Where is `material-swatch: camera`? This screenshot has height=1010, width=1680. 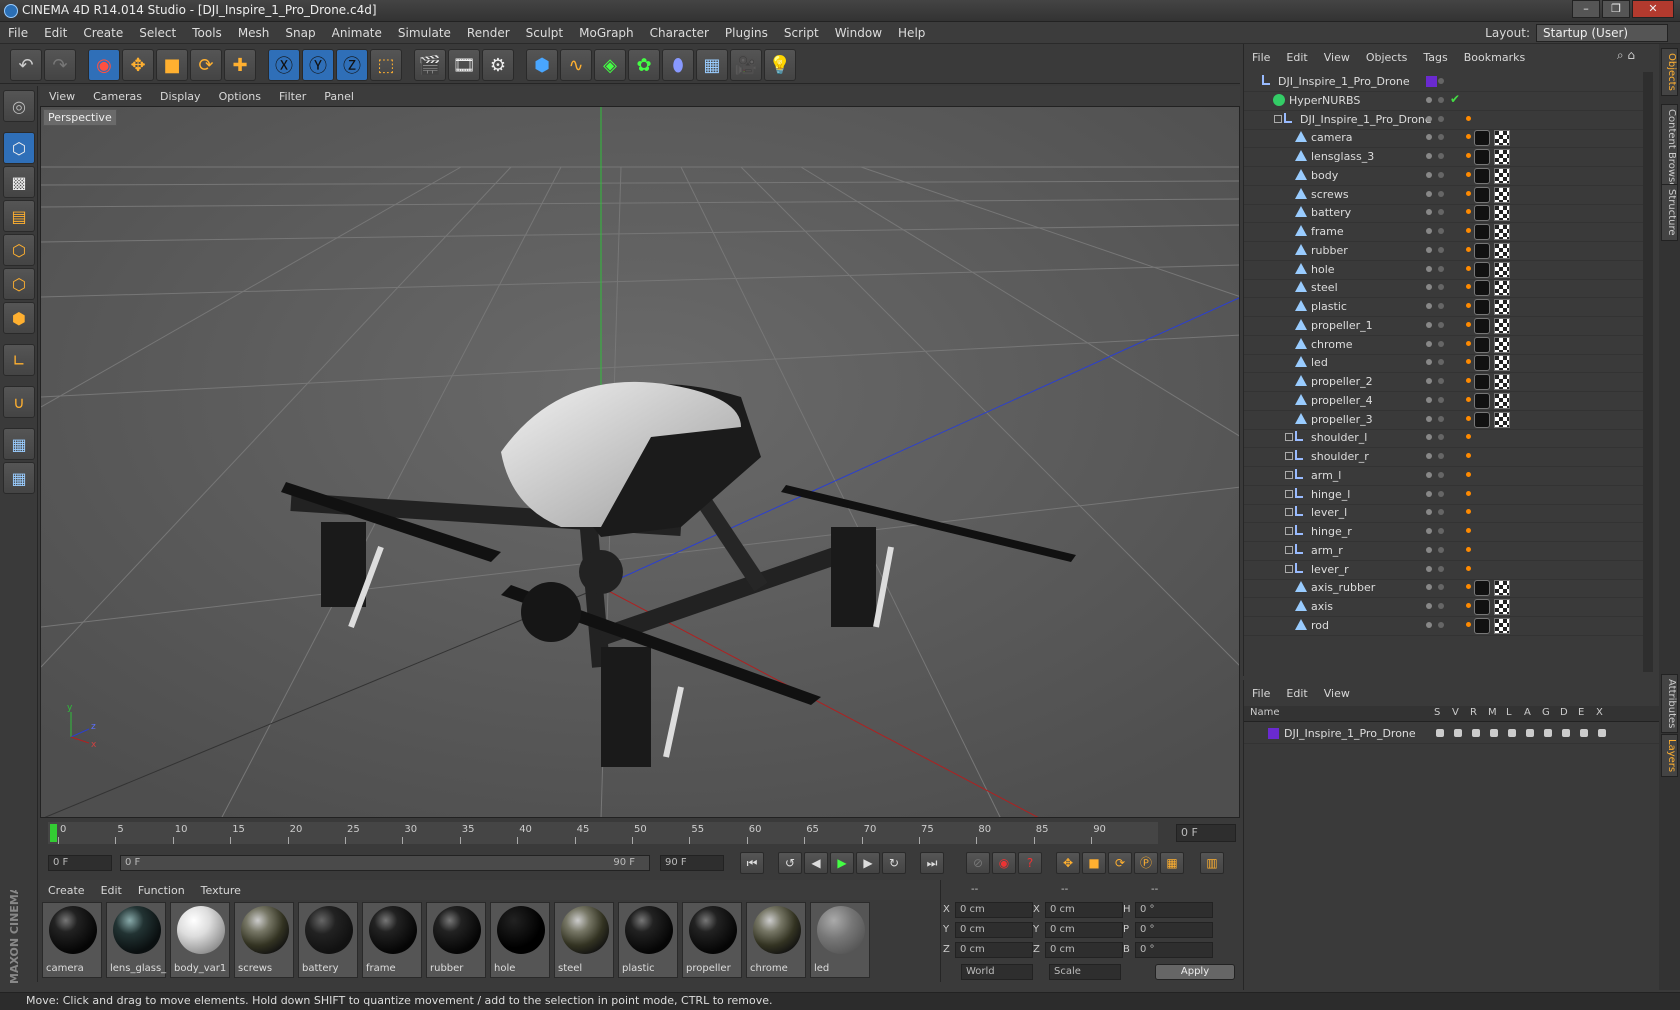
material-swatch: camera is located at coordinates (72, 940).